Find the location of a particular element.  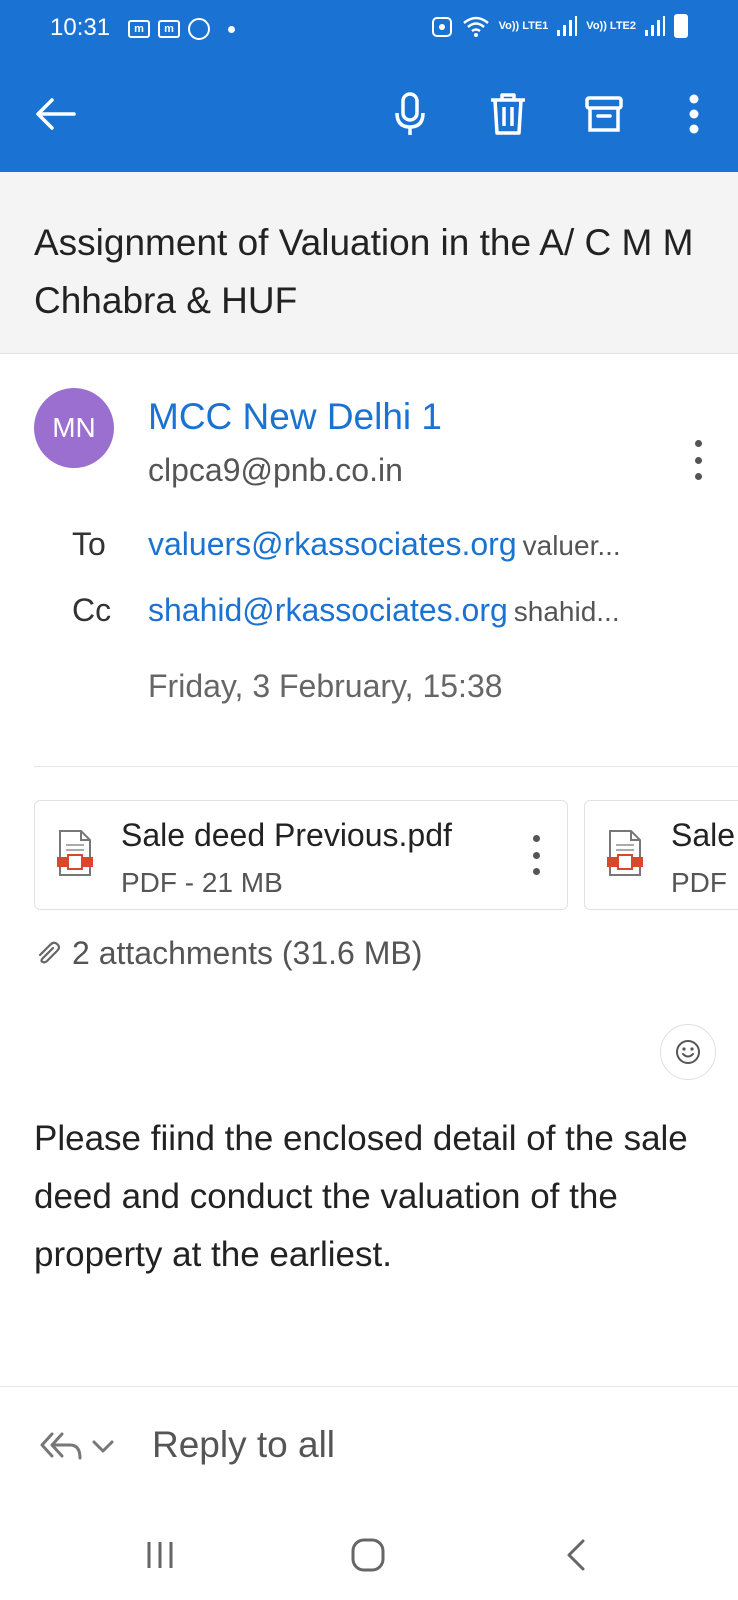

battery-icon is located at coordinates (681, 26).